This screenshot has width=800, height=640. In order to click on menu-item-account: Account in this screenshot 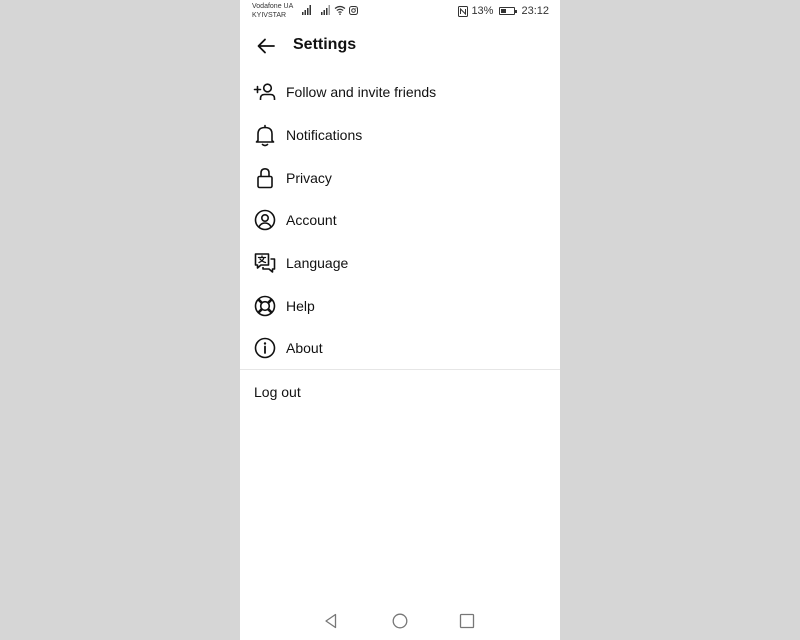, I will do `click(400, 220)`.